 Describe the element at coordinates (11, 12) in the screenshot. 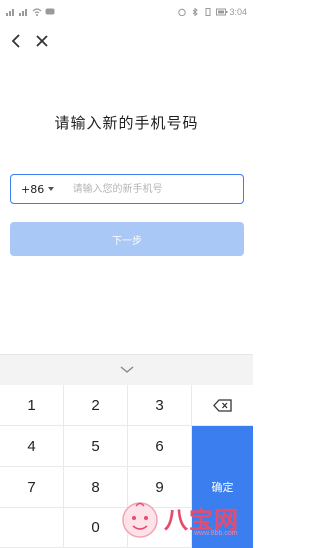

I see `cell-signal-icon` at that location.